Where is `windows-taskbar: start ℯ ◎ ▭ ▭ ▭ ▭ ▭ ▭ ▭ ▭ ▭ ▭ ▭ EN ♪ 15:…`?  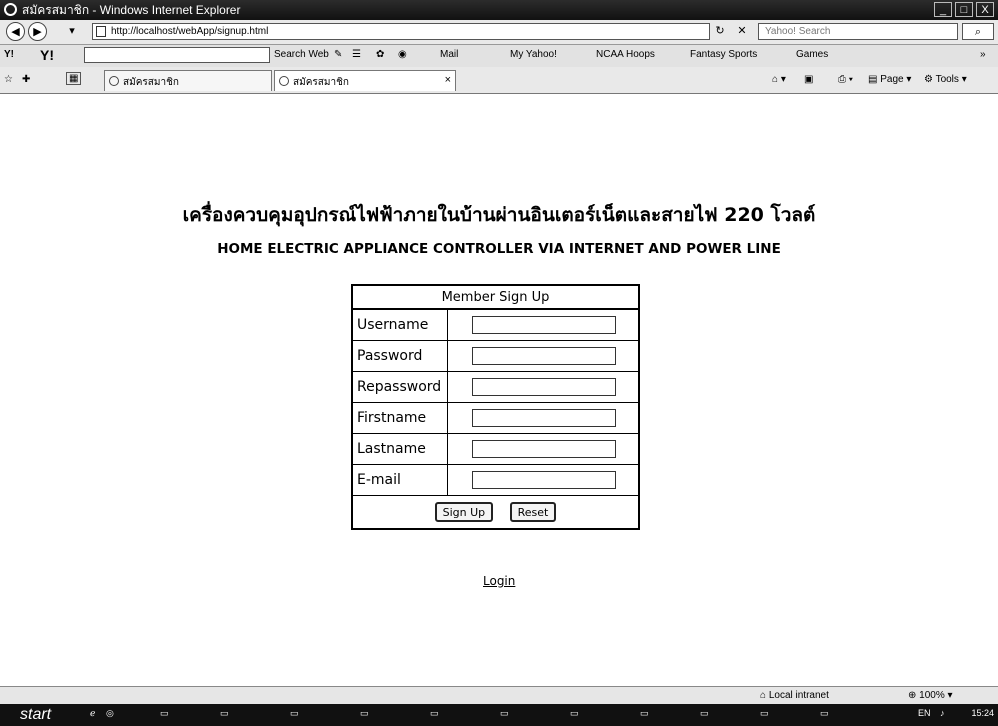 windows-taskbar: start ℯ ◎ ▭ ▭ ▭ ▭ ▭ ▭ ▭ ▭ ▭ ▭ ▭ EN ♪ 15:… is located at coordinates (499, 715).